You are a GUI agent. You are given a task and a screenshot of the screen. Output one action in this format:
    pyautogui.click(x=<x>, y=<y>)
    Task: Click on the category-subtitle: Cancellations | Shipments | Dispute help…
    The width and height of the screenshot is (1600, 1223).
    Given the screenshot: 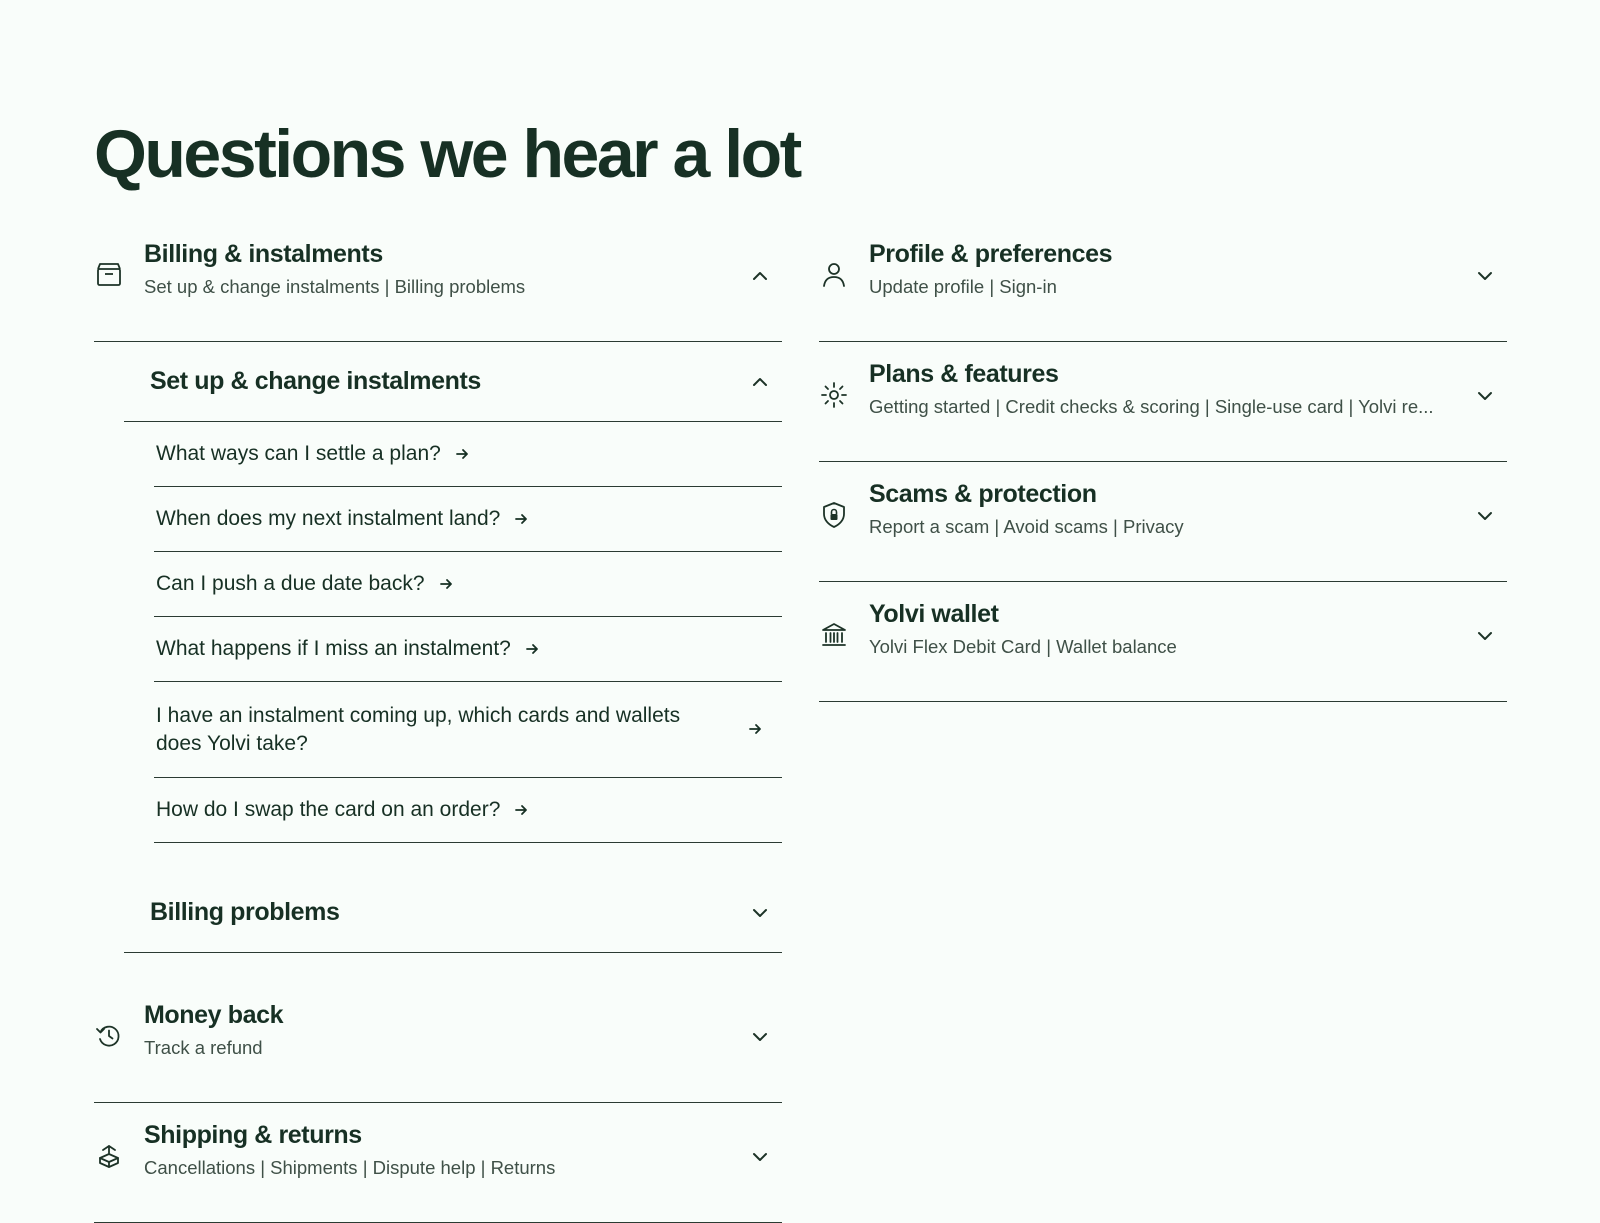 What is the action you would take?
    pyautogui.click(x=350, y=1167)
    